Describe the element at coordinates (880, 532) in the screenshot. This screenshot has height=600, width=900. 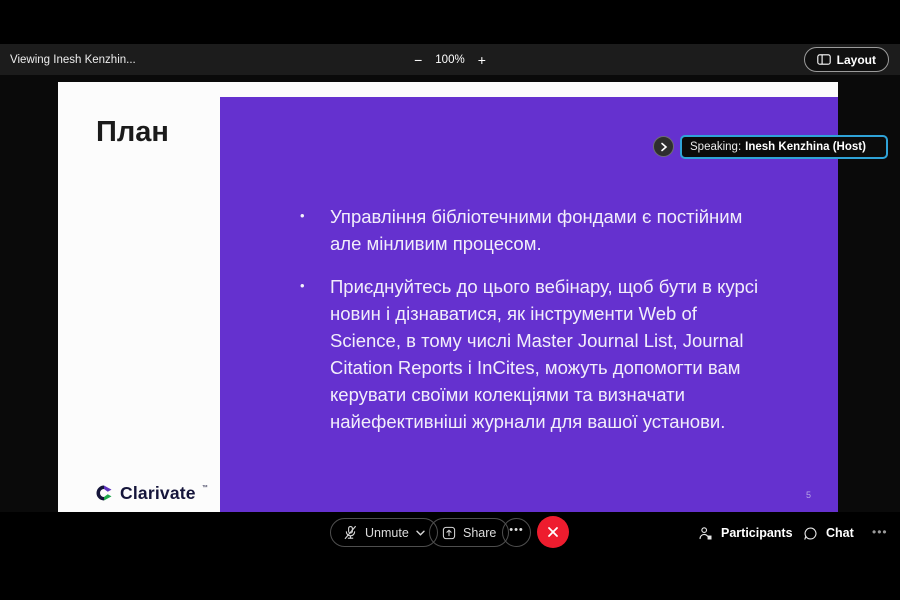
I see `toolbar-overflow-button: •••` at that location.